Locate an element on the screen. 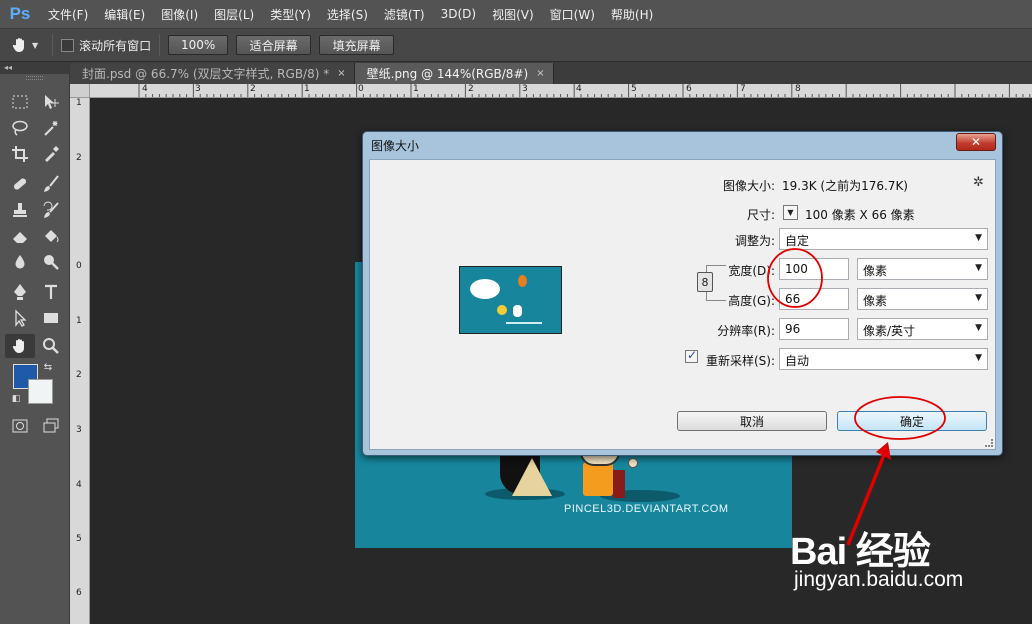  zoom-tool-icon is located at coordinates (51, 346).